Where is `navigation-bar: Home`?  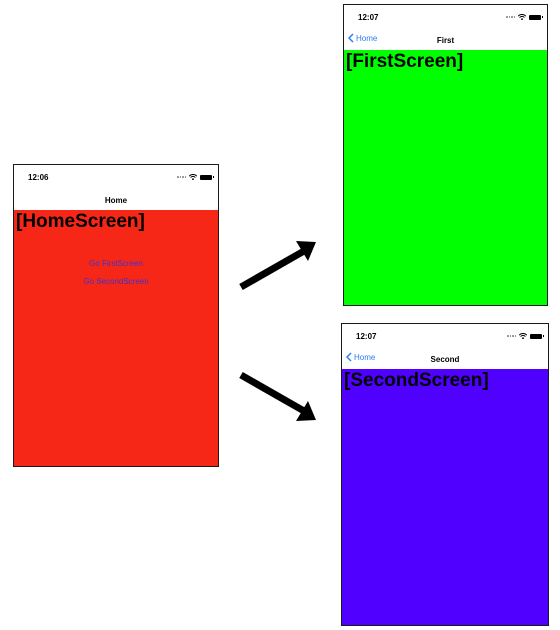 navigation-bar: Home is located at coordinates (116, 198).